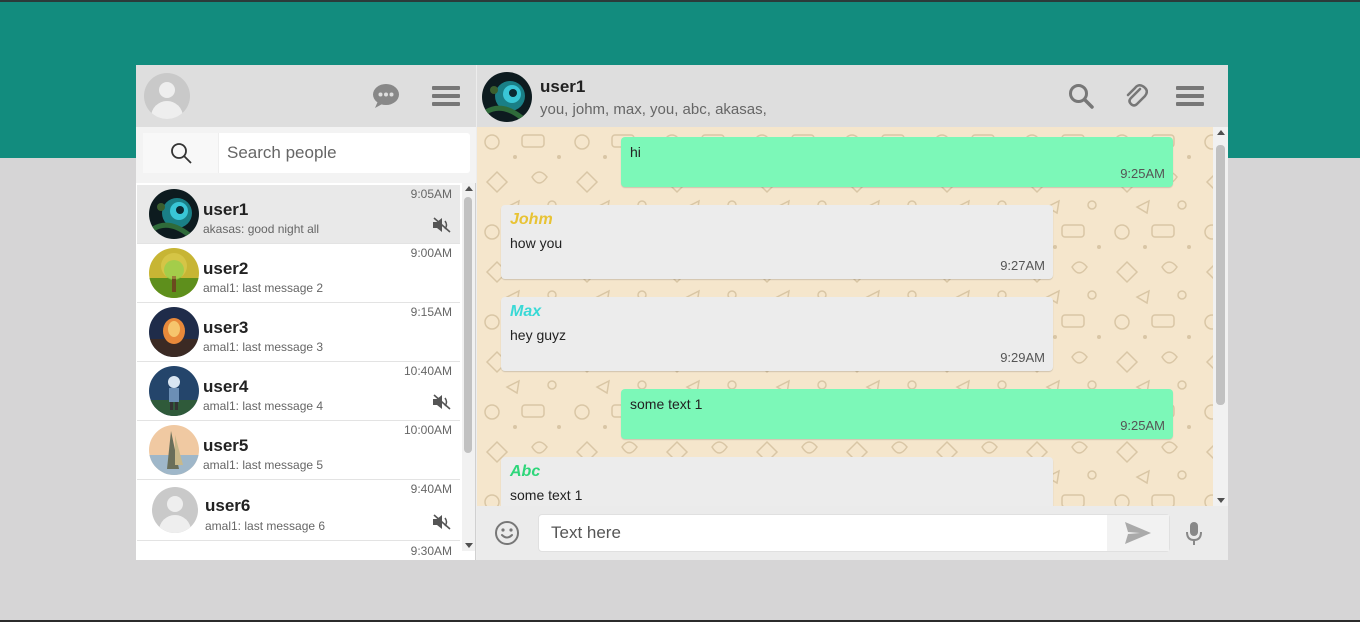  Describe the element at coordinates (1022, 357) in the screenshot. I see `message-time: 9:29AM` at that location.